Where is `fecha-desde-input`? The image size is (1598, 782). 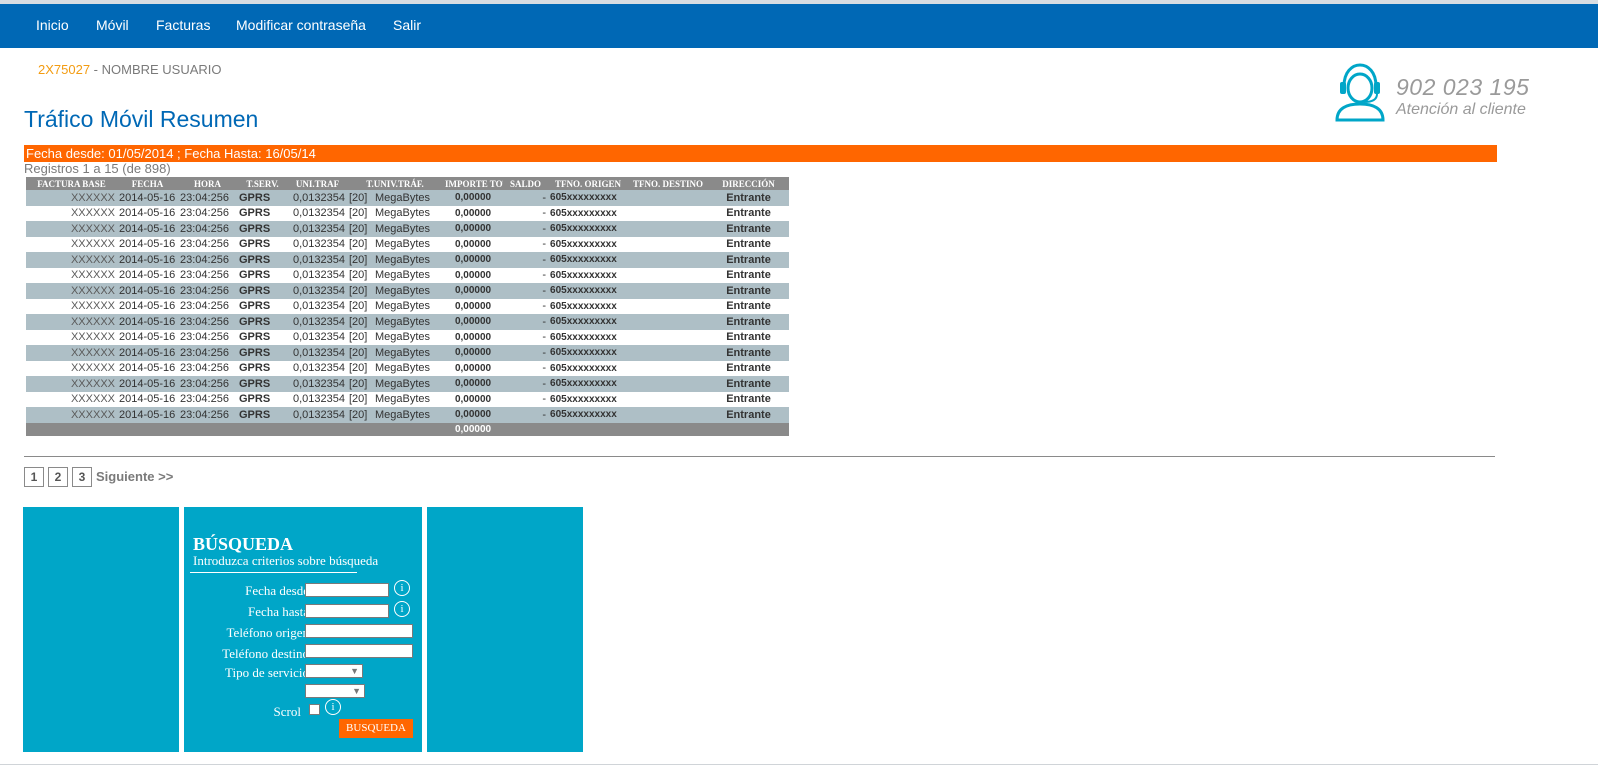
fecha-desde-input is located at coordinates (347, 590).